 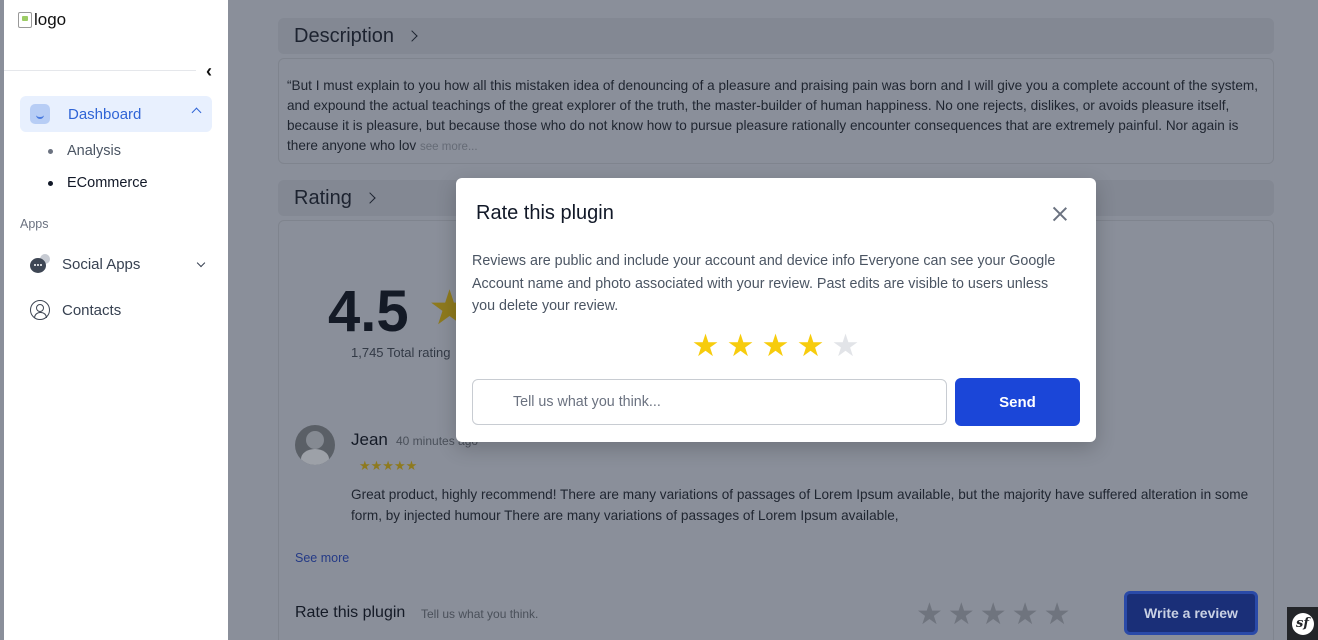 What do you see at coordinates (196, 112) in the screenshot?
I see `chevron-up-icon` at bounding box center [196, 112].